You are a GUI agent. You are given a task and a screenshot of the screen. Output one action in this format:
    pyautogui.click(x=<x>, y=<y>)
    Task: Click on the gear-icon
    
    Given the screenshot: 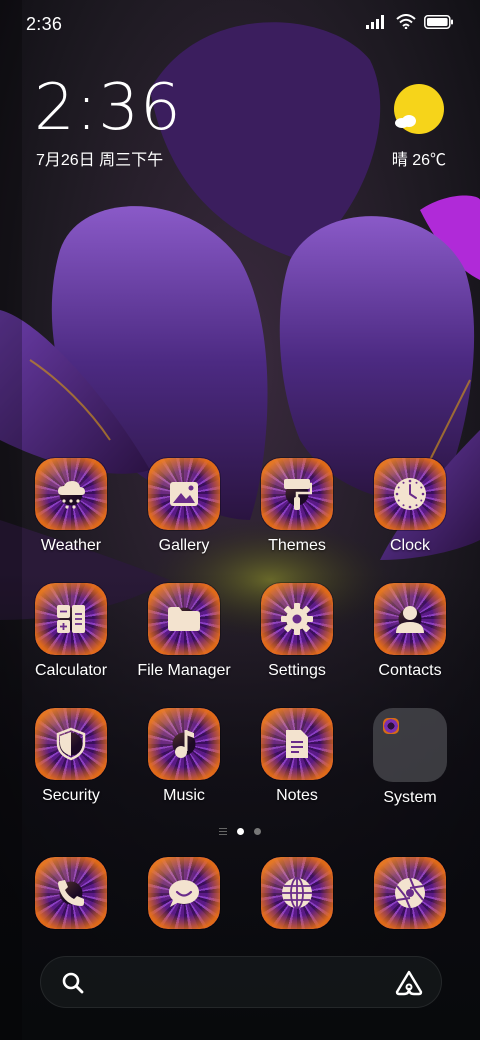 What is the action you would take?
    pyautogui.click(x=297, y=619)
    